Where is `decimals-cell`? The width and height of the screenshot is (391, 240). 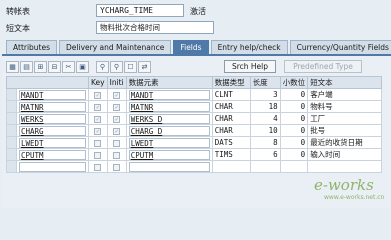
decimals-cell is located at coordinates (294, 166).